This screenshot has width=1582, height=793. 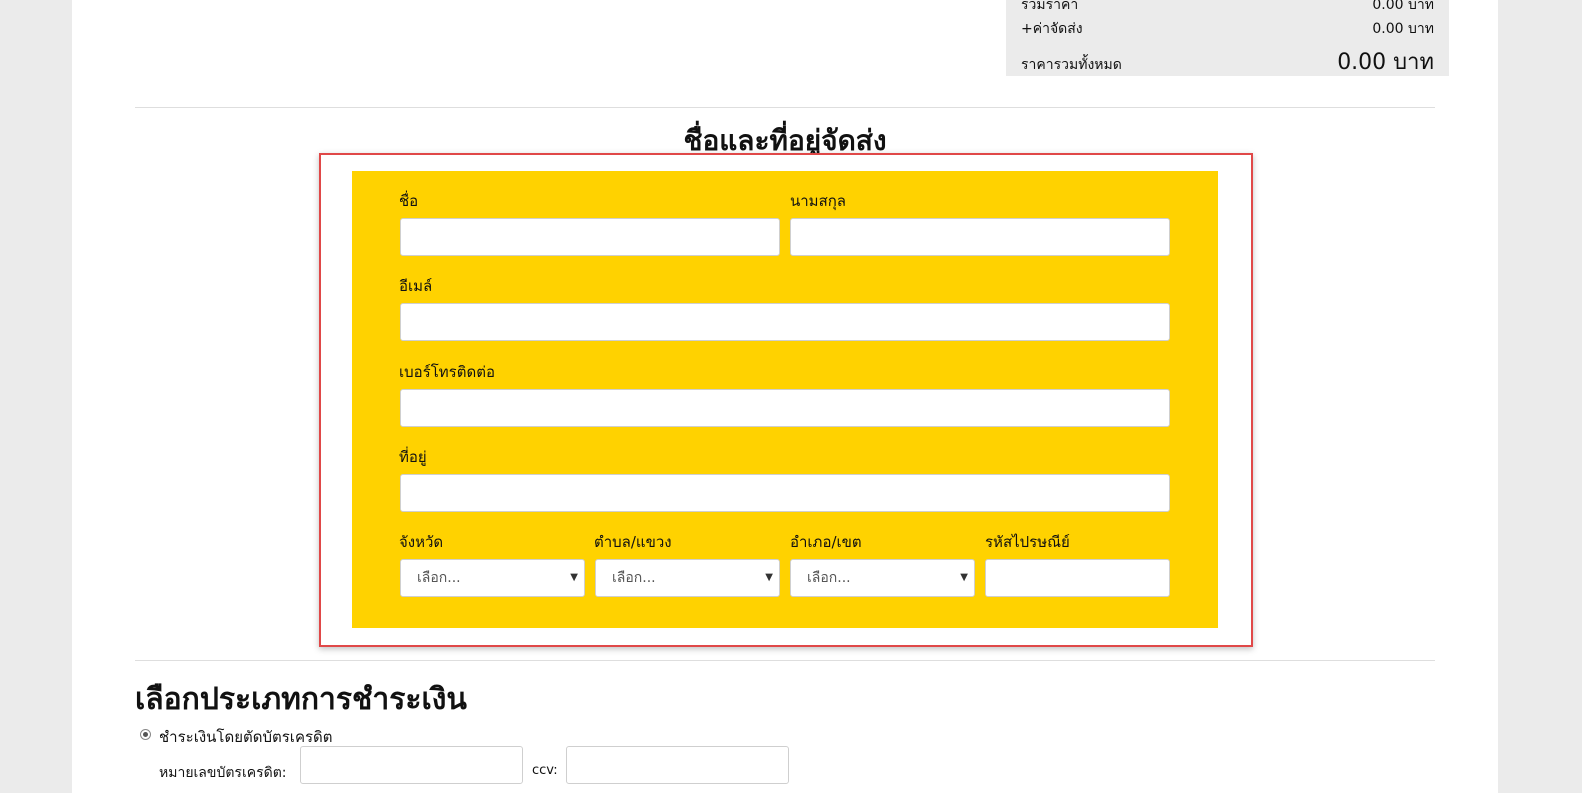 I want to click on payment-section-title: เลือกประเภทการชำระเงิน, so click(x=301, y=699).